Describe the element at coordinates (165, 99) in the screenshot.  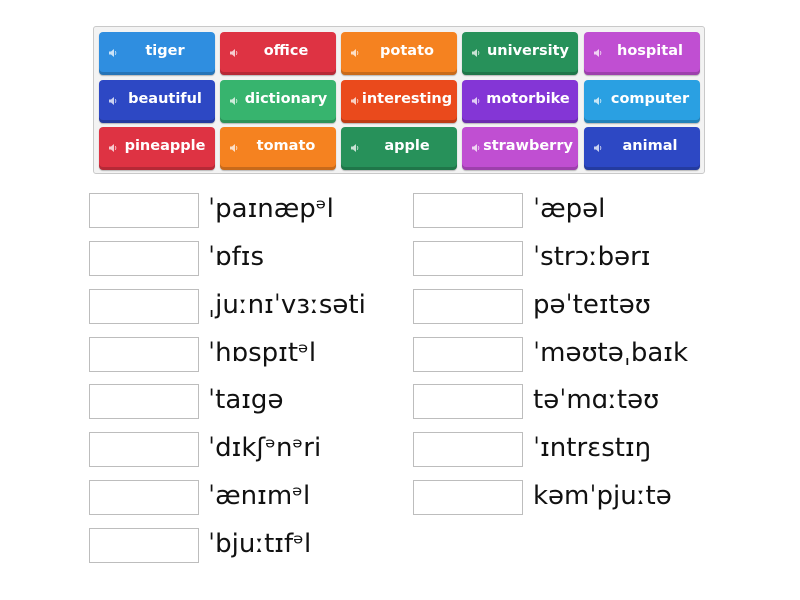
I see `tile-label: beautiful` at that location.